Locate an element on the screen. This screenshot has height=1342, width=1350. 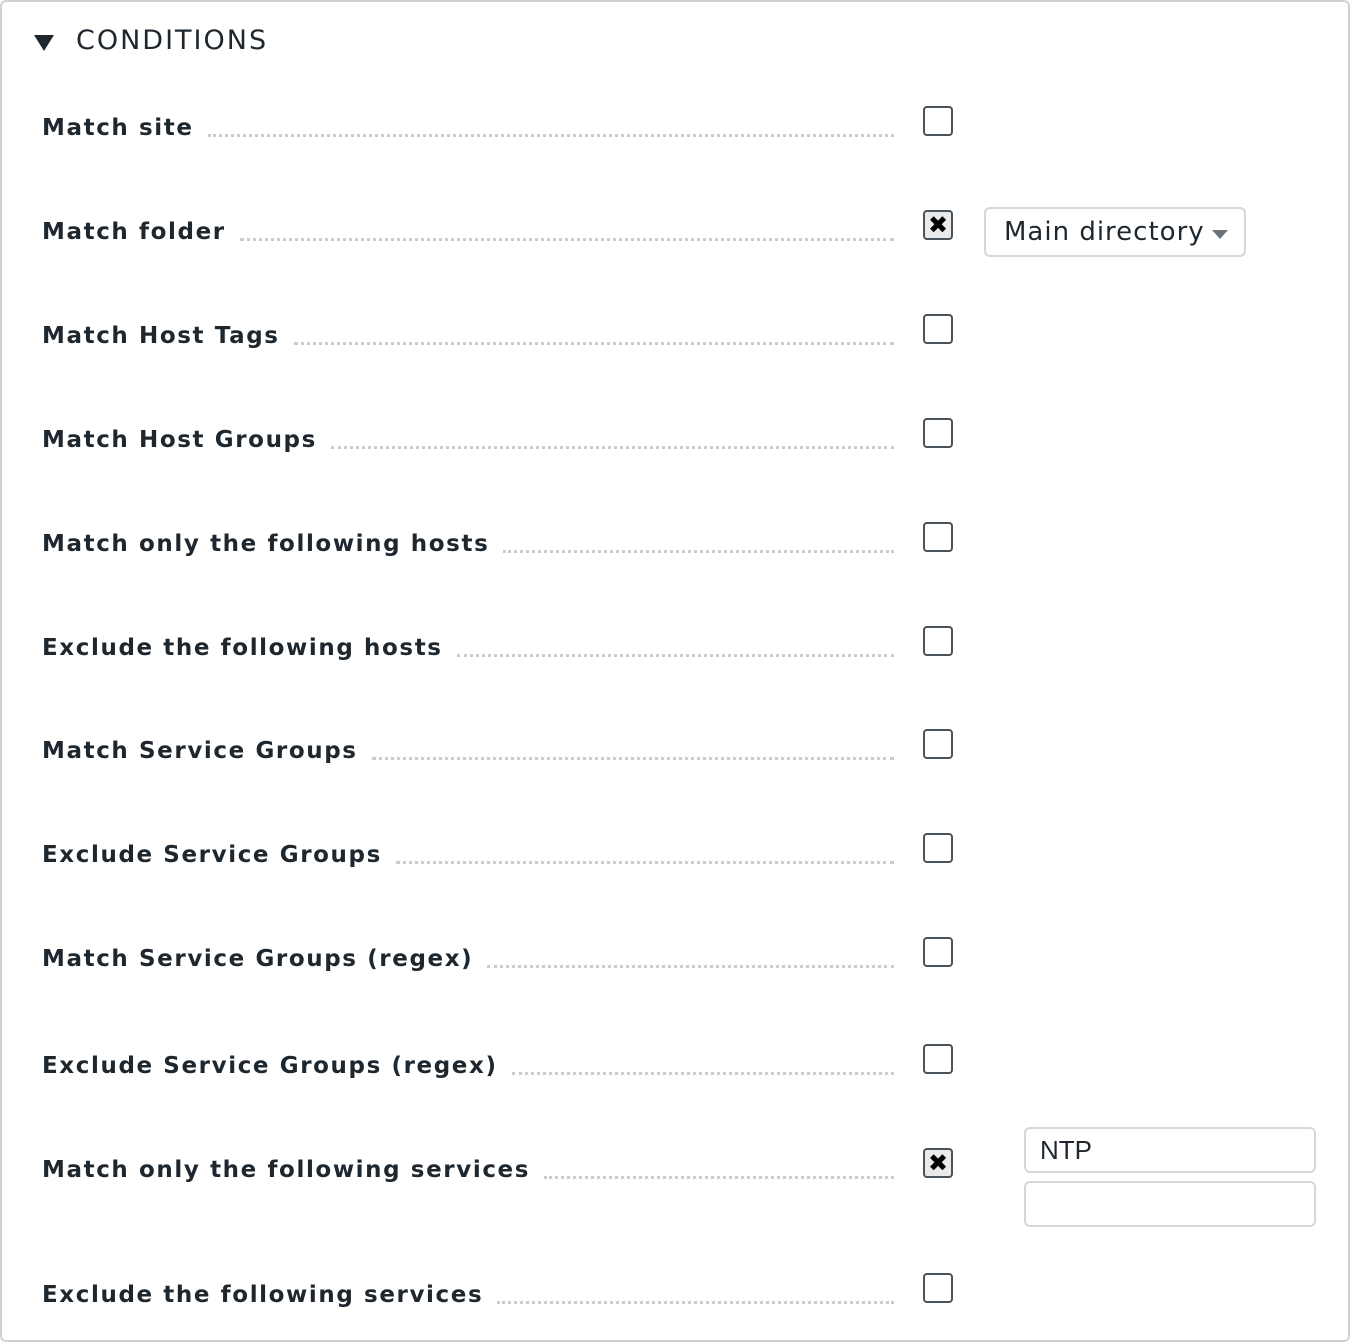
conditions-header: CONDITIONS is located at coordinates (151, 40).